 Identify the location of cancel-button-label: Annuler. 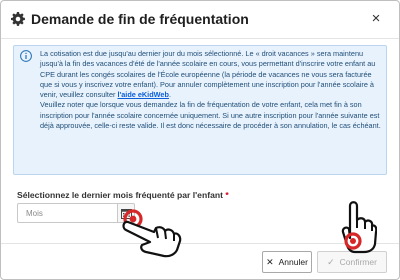
(293, 262).